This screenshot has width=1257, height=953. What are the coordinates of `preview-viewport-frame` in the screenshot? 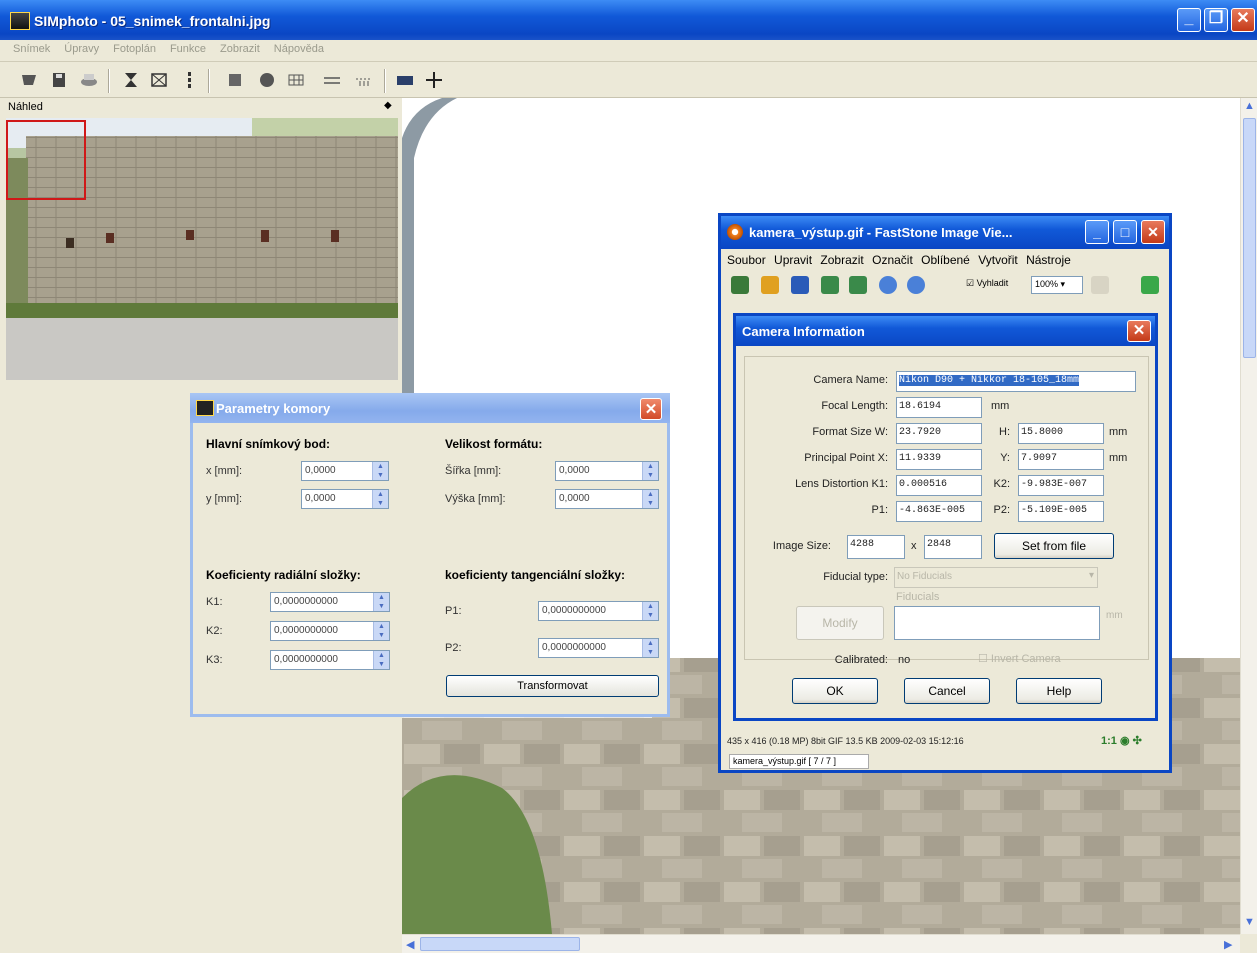 It's located at (46, 160).